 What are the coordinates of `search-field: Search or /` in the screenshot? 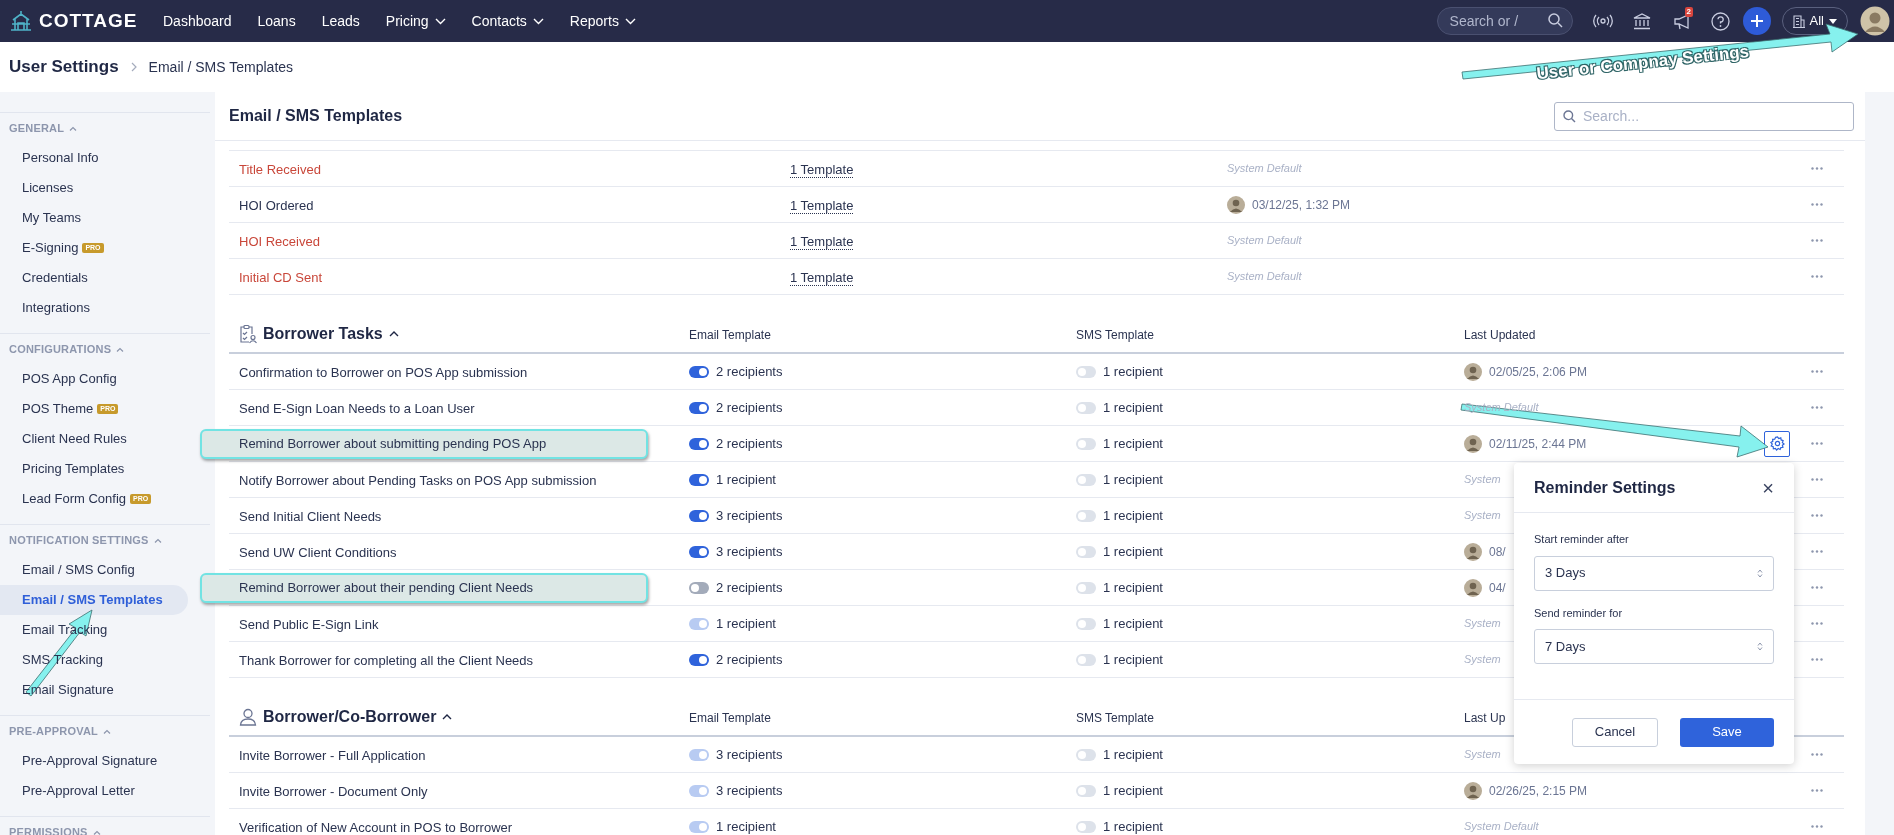 It's located at (1504, 21).